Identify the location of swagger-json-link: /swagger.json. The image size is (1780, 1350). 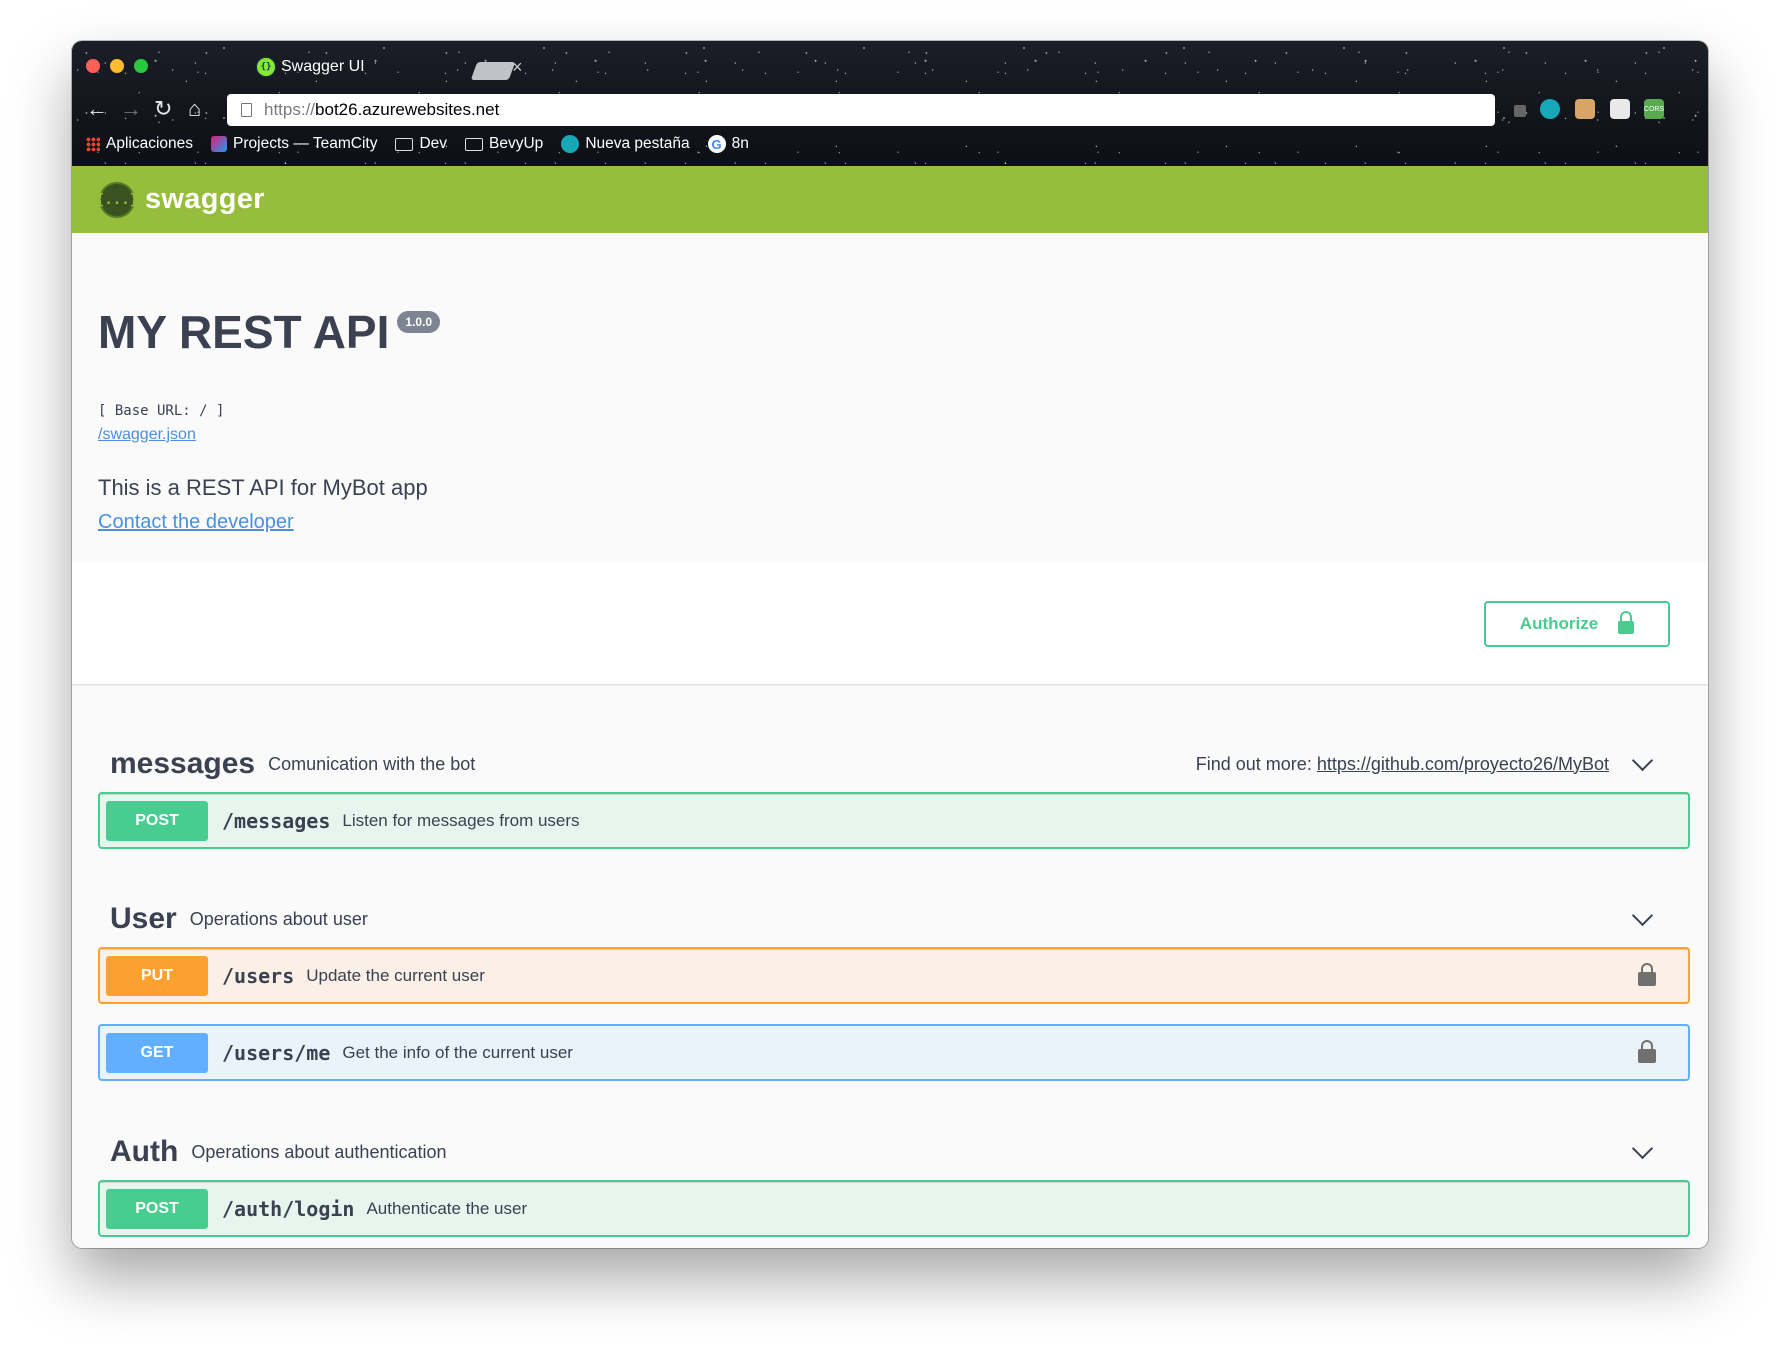
(147, 435).